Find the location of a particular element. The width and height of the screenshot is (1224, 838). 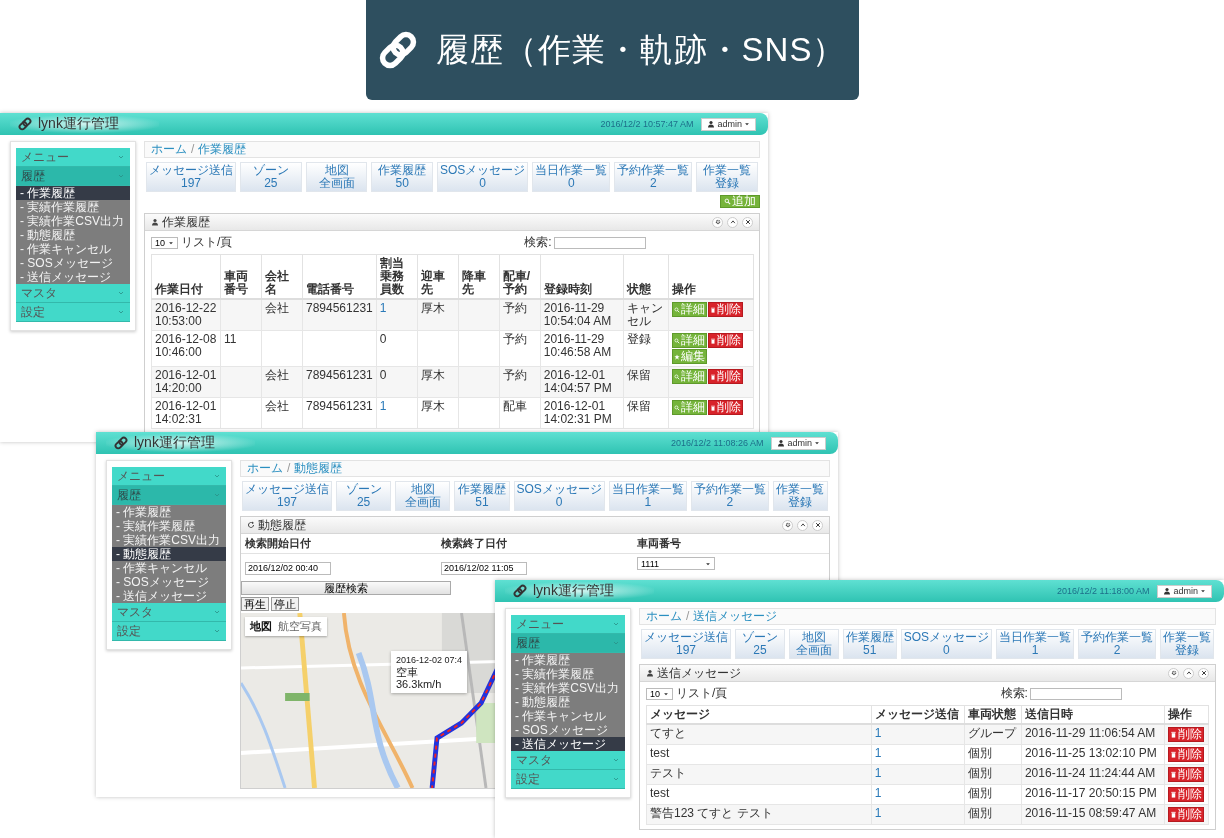

stat-tile: 作業履歴 50 is located at coordinates (402, 177).